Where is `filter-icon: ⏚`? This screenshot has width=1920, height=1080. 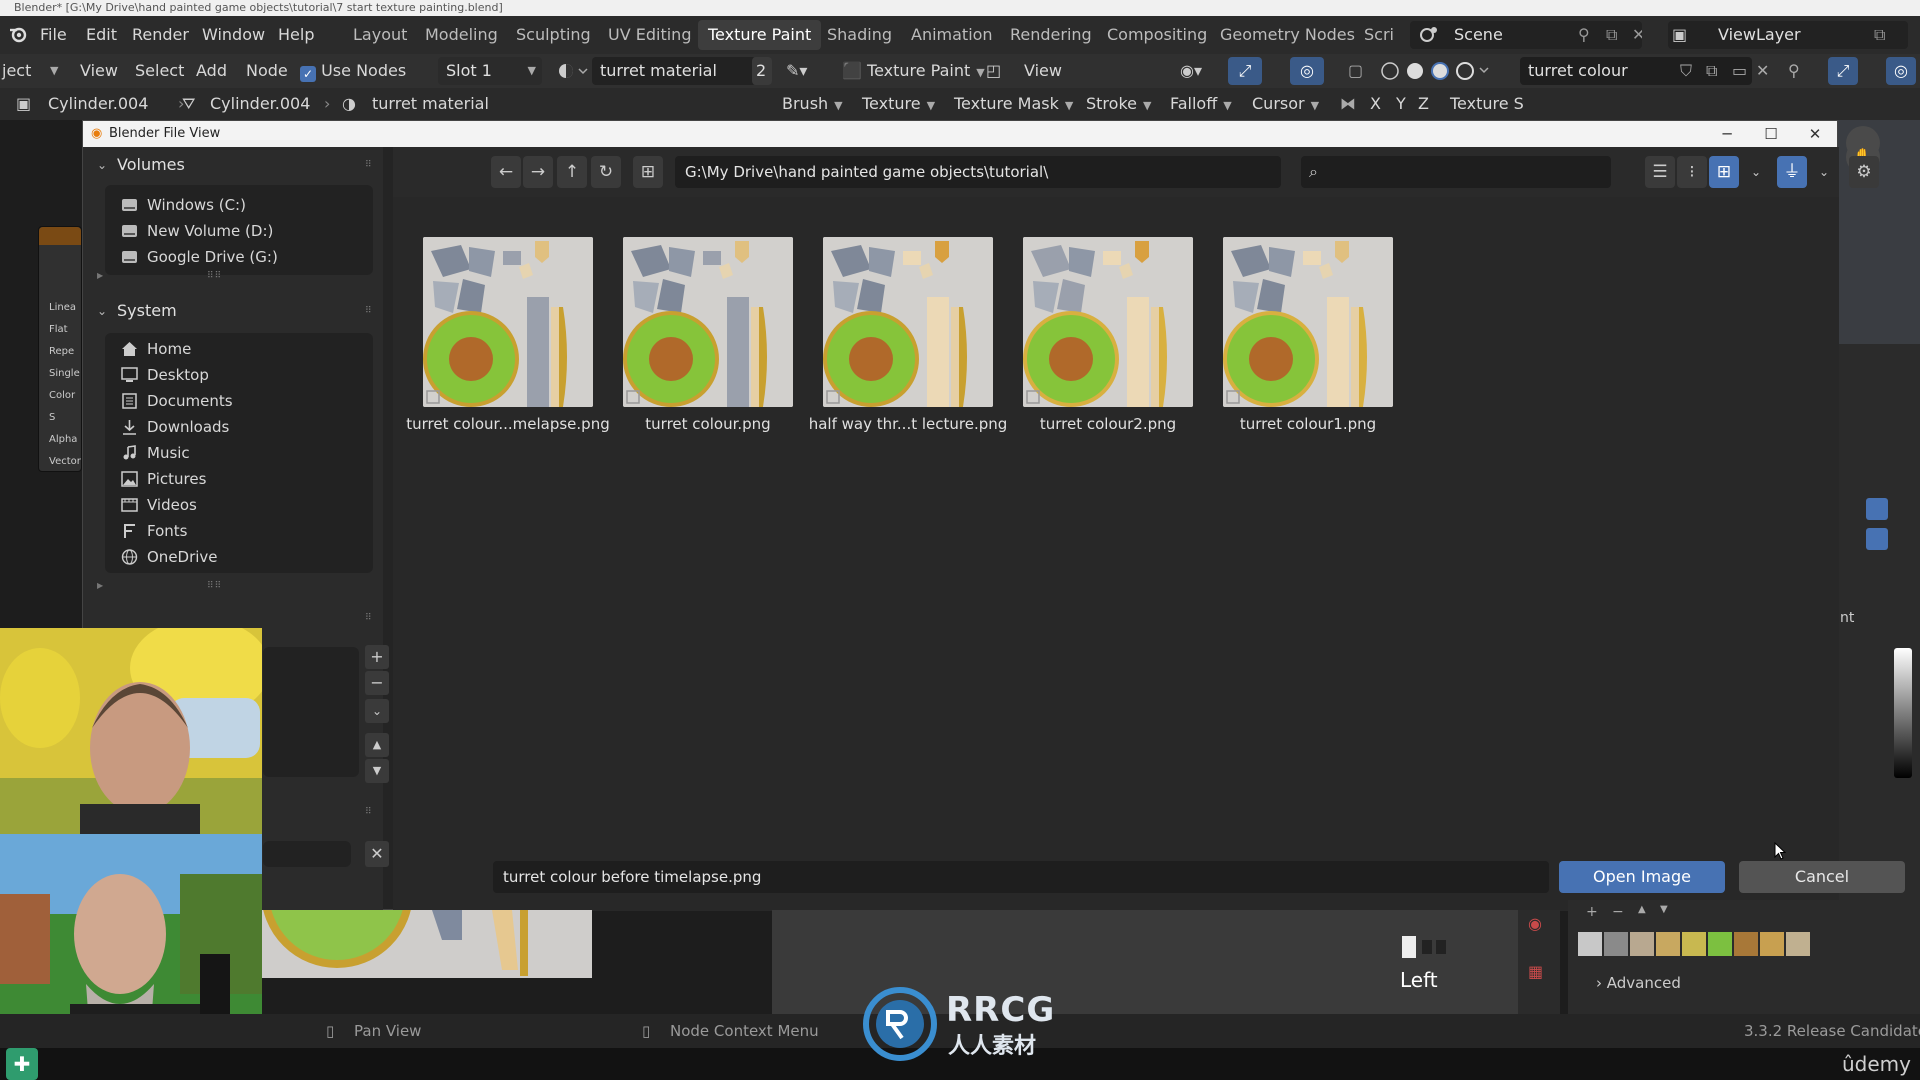
filter-icon: ⏚ is located at coordinates (1792, 172).